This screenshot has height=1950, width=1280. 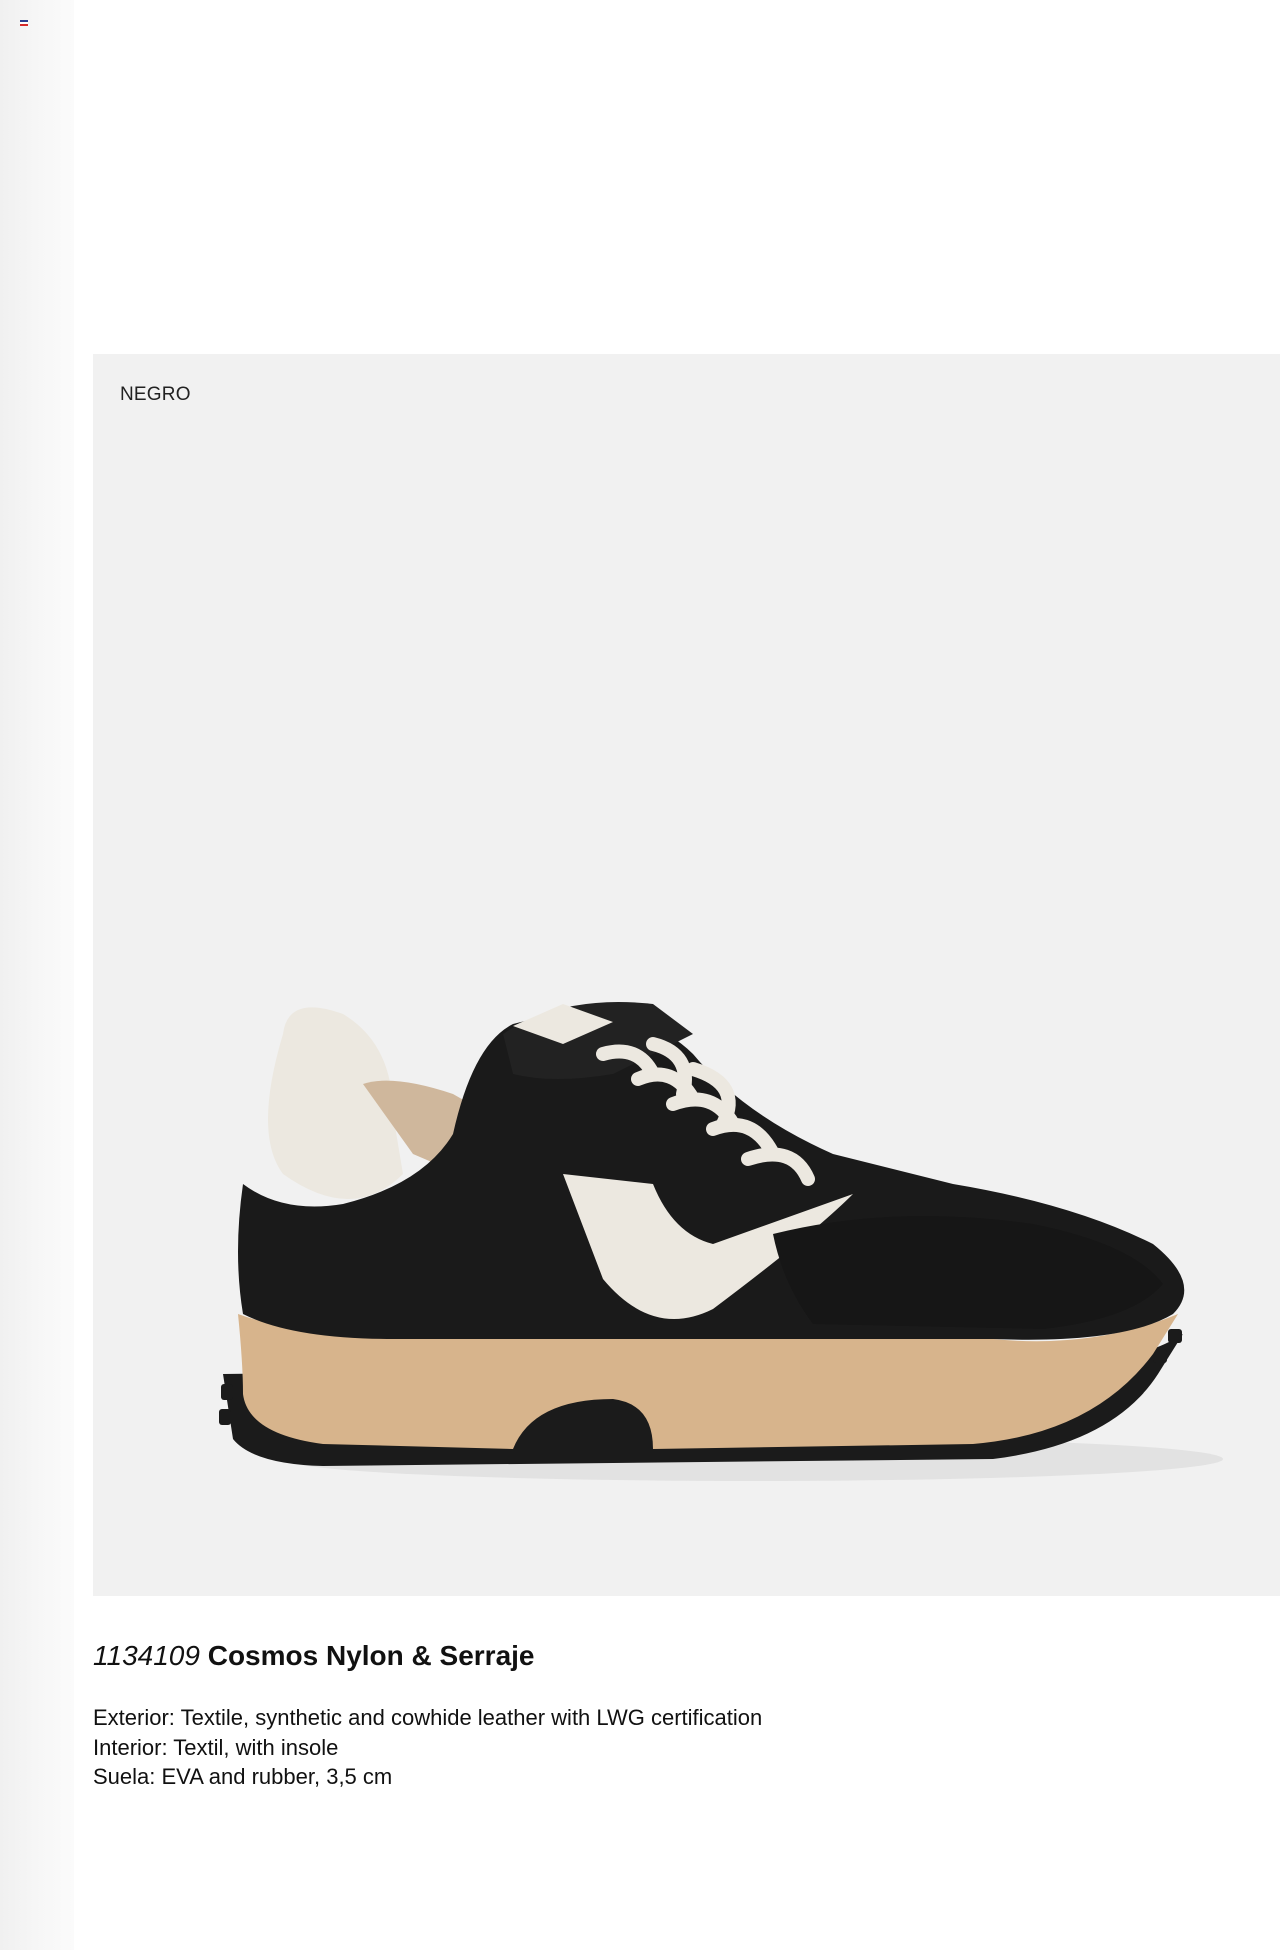 What do you see at coordinates (216, 1747) in the screenshot?
I see `spec-interior: Interior: Textil, with insole` at bounding box center [216, 1747].